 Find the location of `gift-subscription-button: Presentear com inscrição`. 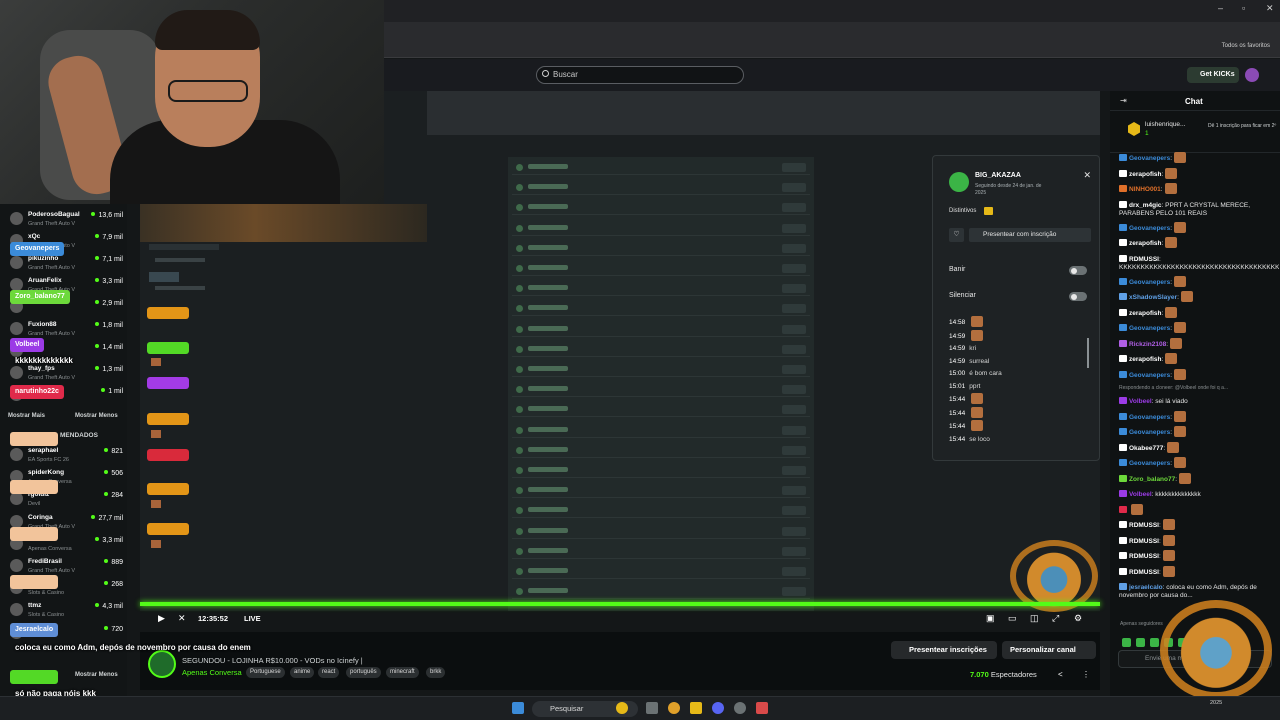

gift-subscription-button: Presentear com inscrição is located at coordinates (1030, 235).